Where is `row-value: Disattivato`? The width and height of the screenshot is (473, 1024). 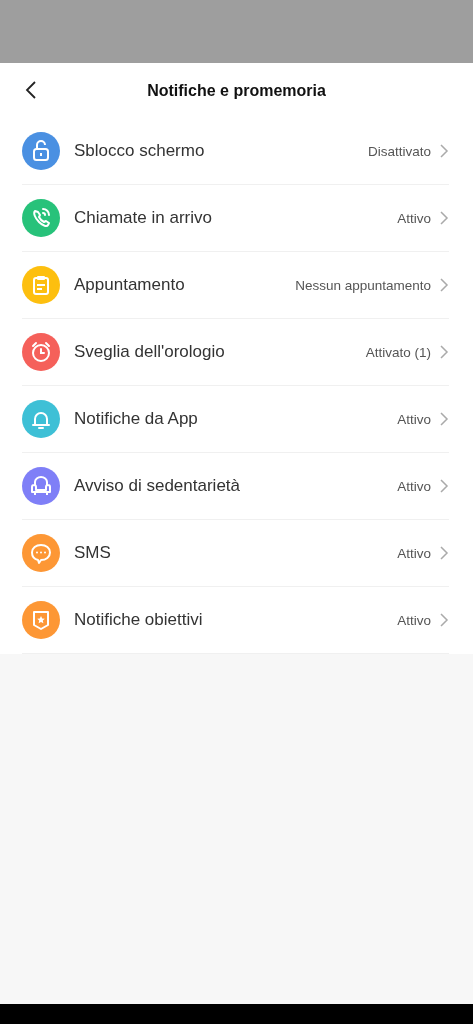 row-value: Disattivato is located at coordinates (399, 151).